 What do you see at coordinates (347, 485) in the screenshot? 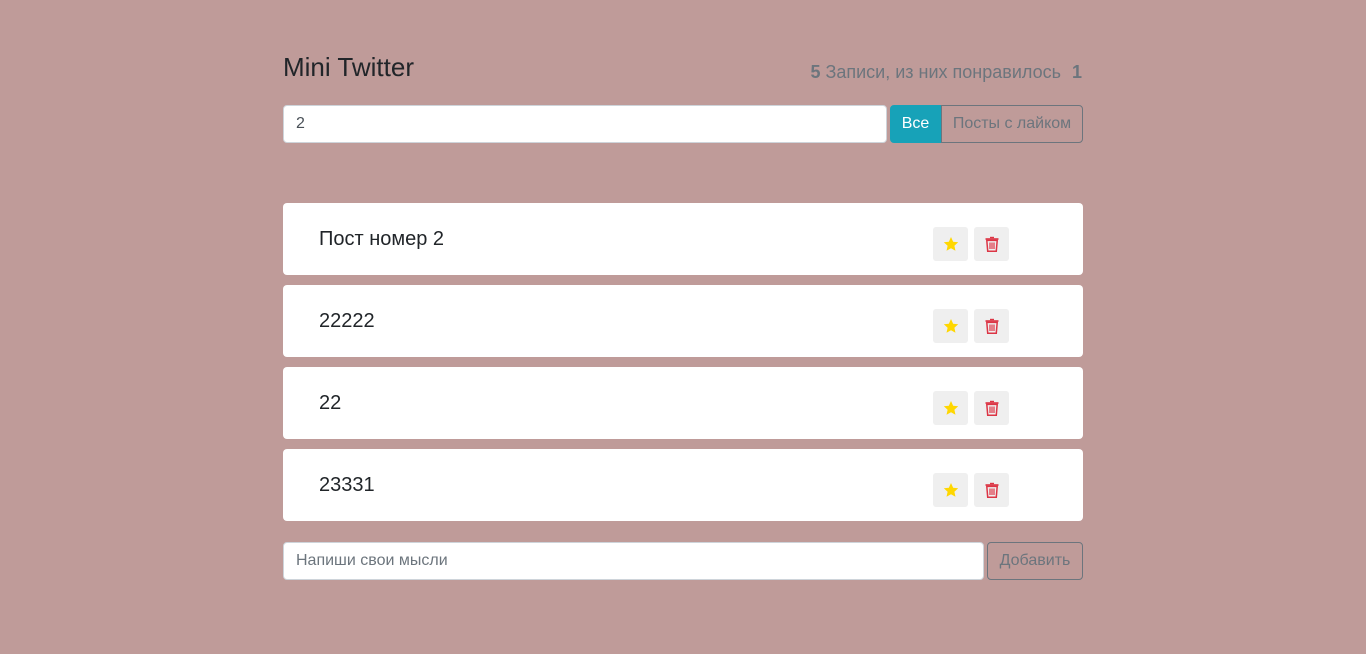
I see `post-label: 23331` at bounding box center [347, 485].